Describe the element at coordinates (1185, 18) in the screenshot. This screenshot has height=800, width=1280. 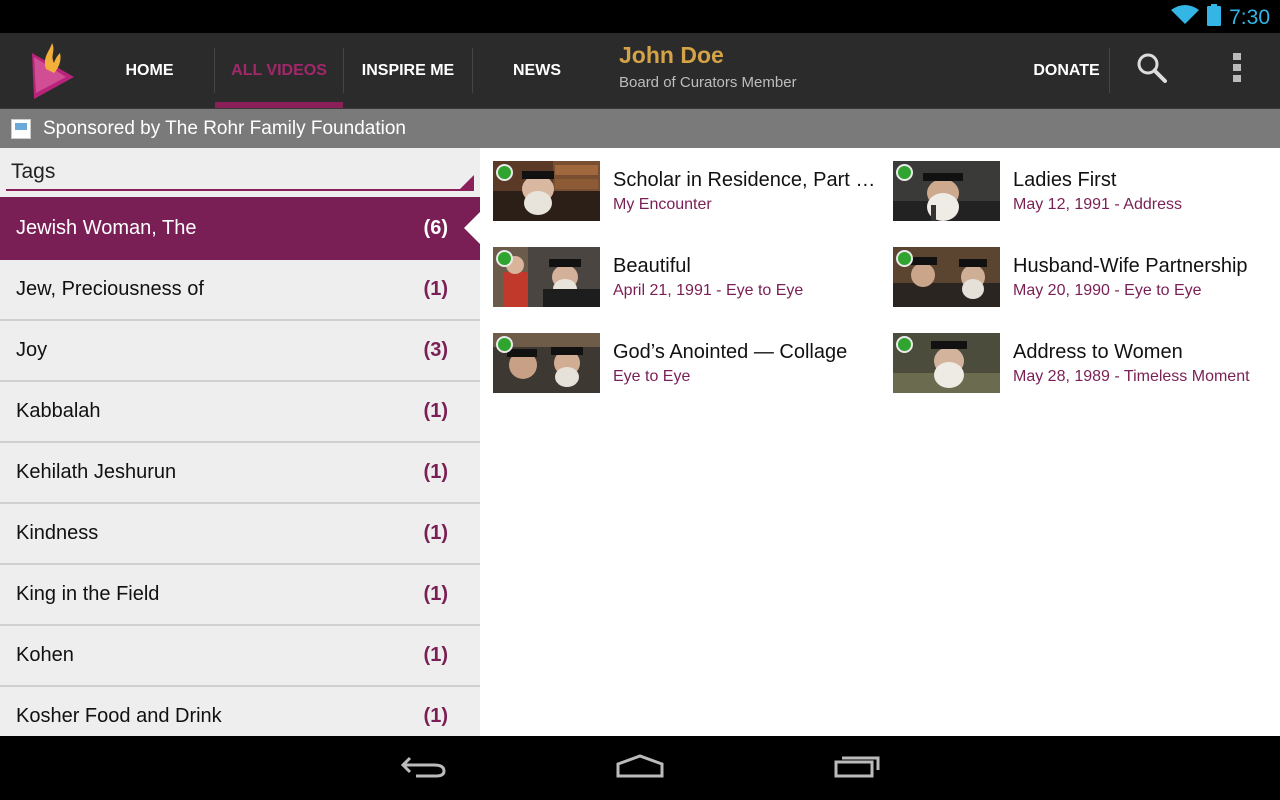
I see `wifi-icon` at that location.